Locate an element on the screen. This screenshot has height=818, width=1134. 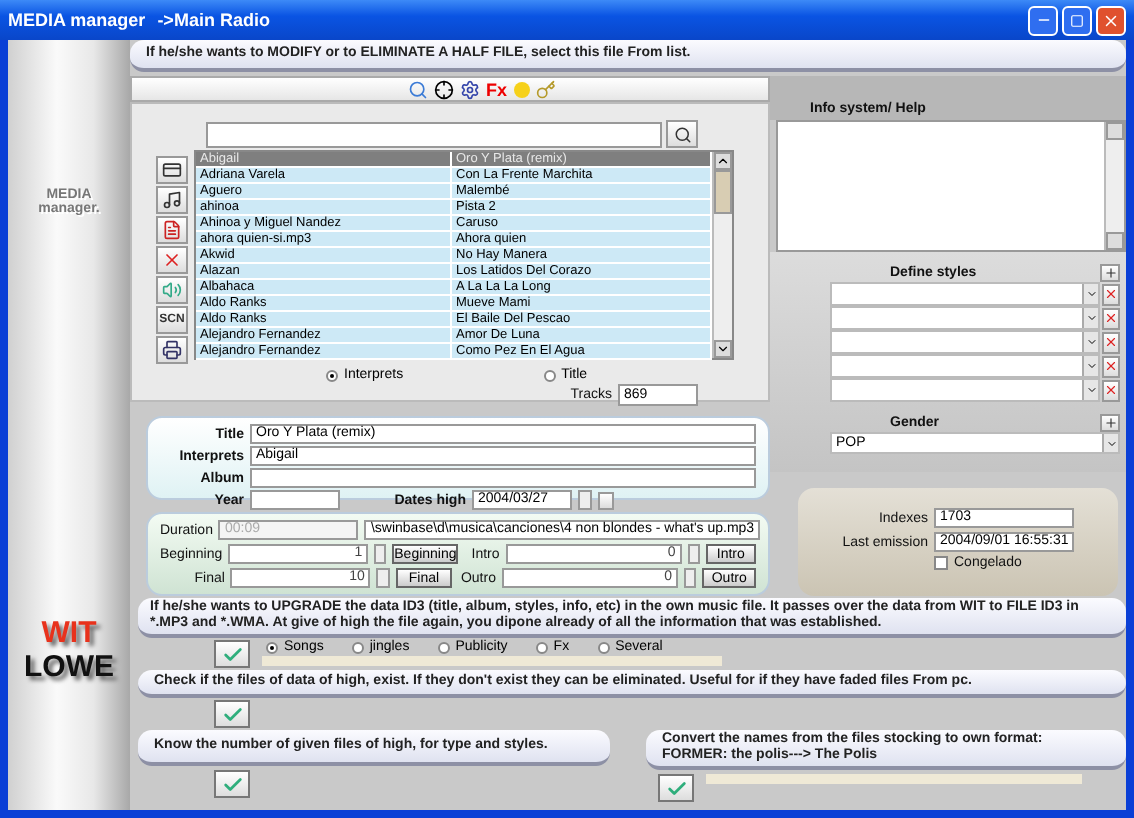
search-field is located at coordinates (434, 134).